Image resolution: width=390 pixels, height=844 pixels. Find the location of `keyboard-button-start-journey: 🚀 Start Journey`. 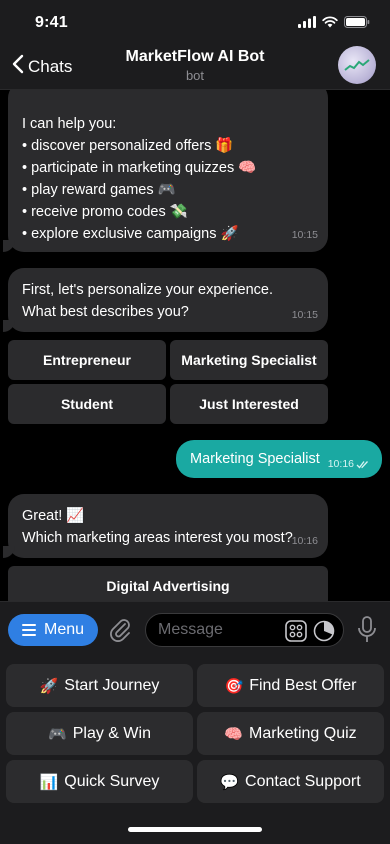

keyboard-button-start-journey: 🚀 Start Journey is located at coordinates (99, 685).